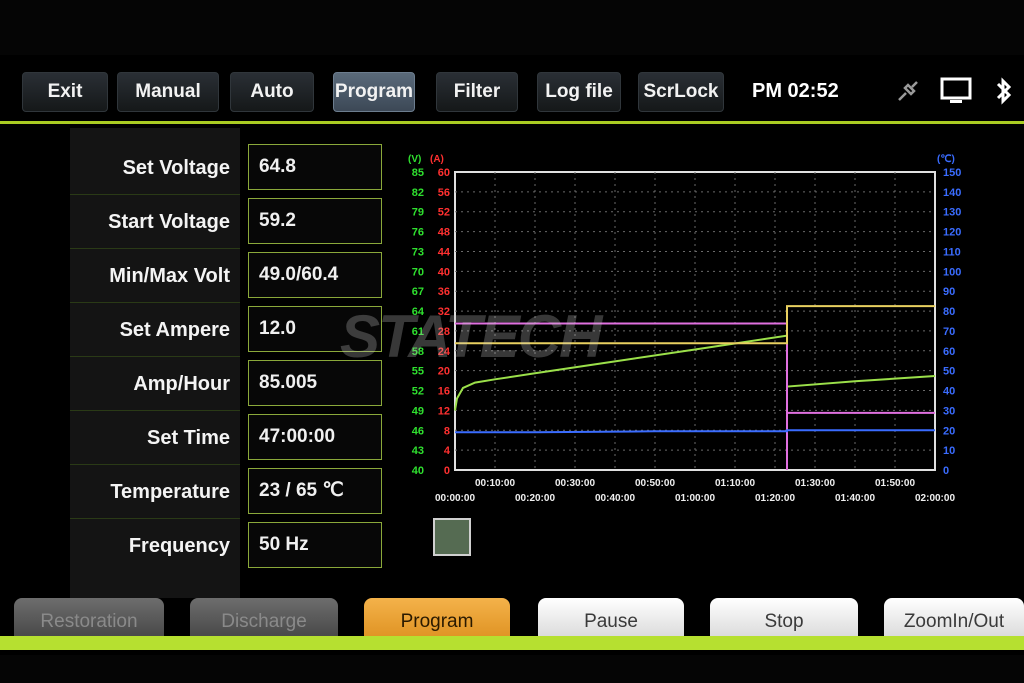  I want to click on temp-tick-label: 110, so click(952, 252).